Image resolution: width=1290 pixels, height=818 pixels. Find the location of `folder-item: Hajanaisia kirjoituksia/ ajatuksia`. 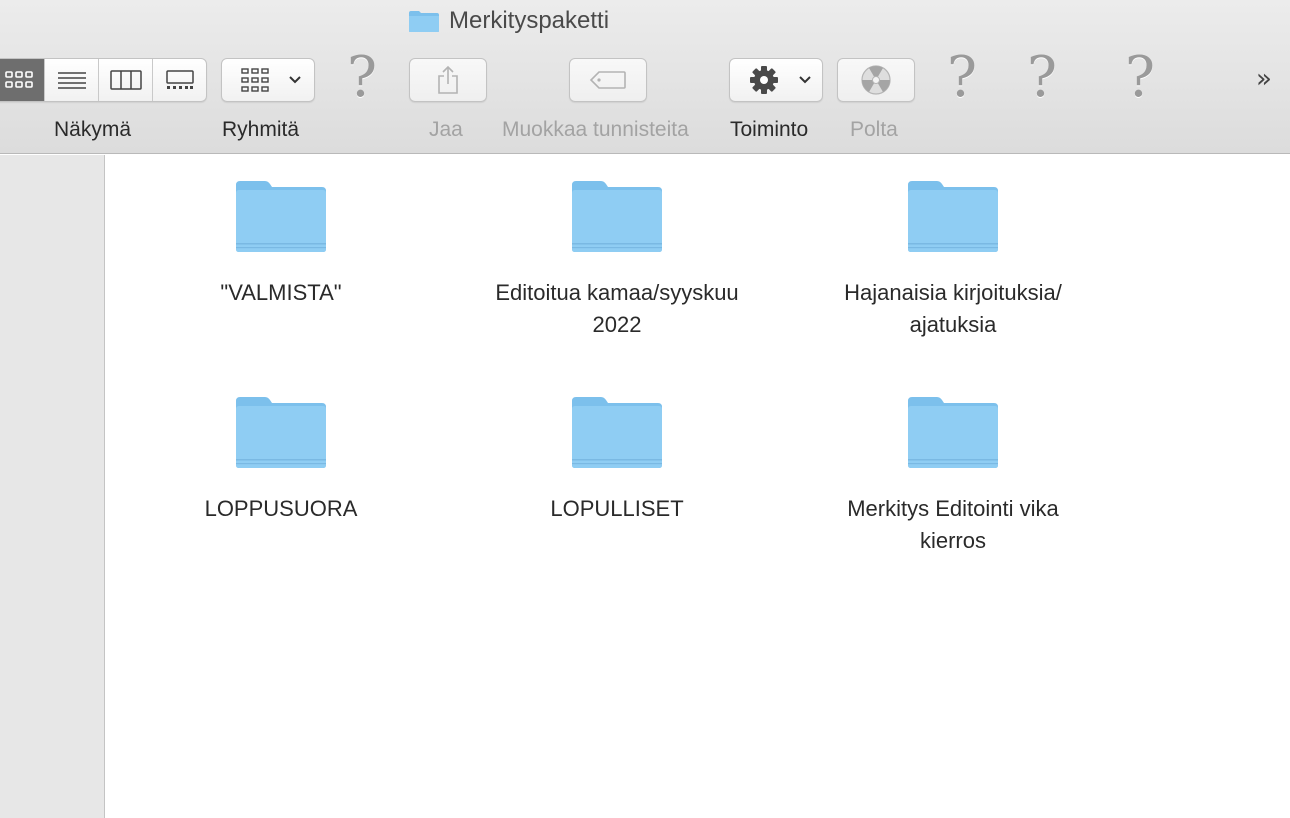

folder-item: Hajanaisia kirjoituksia/ ajatuksia is located at coordinates (953, 260).